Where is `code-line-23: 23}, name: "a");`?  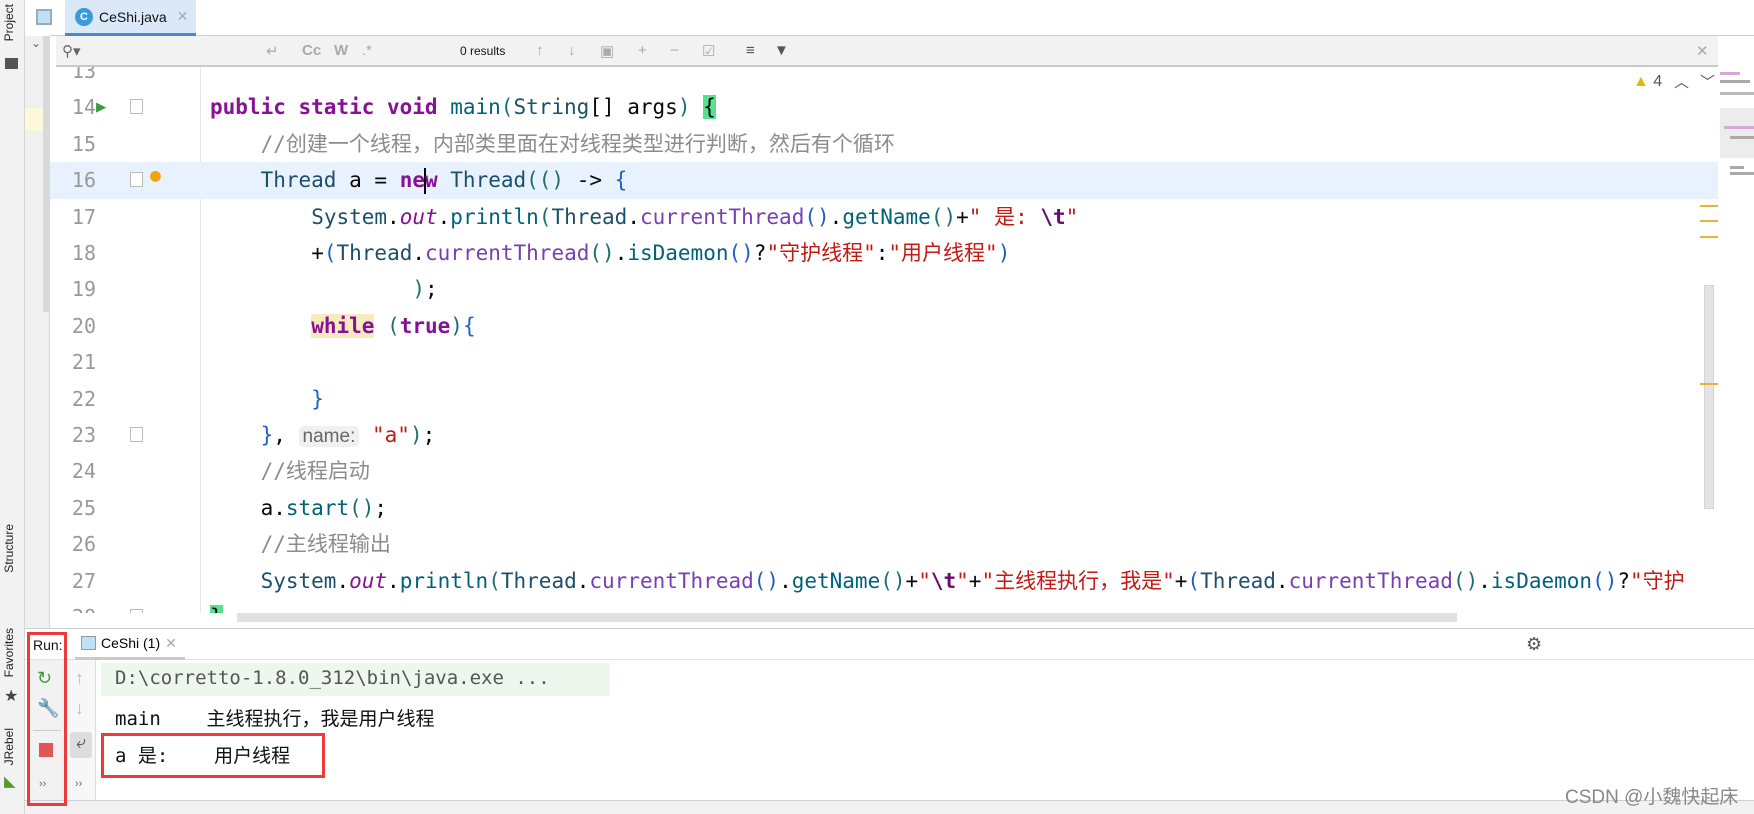 code-line-23: 23}, name: "a"); is located at coordinates (884, 435).